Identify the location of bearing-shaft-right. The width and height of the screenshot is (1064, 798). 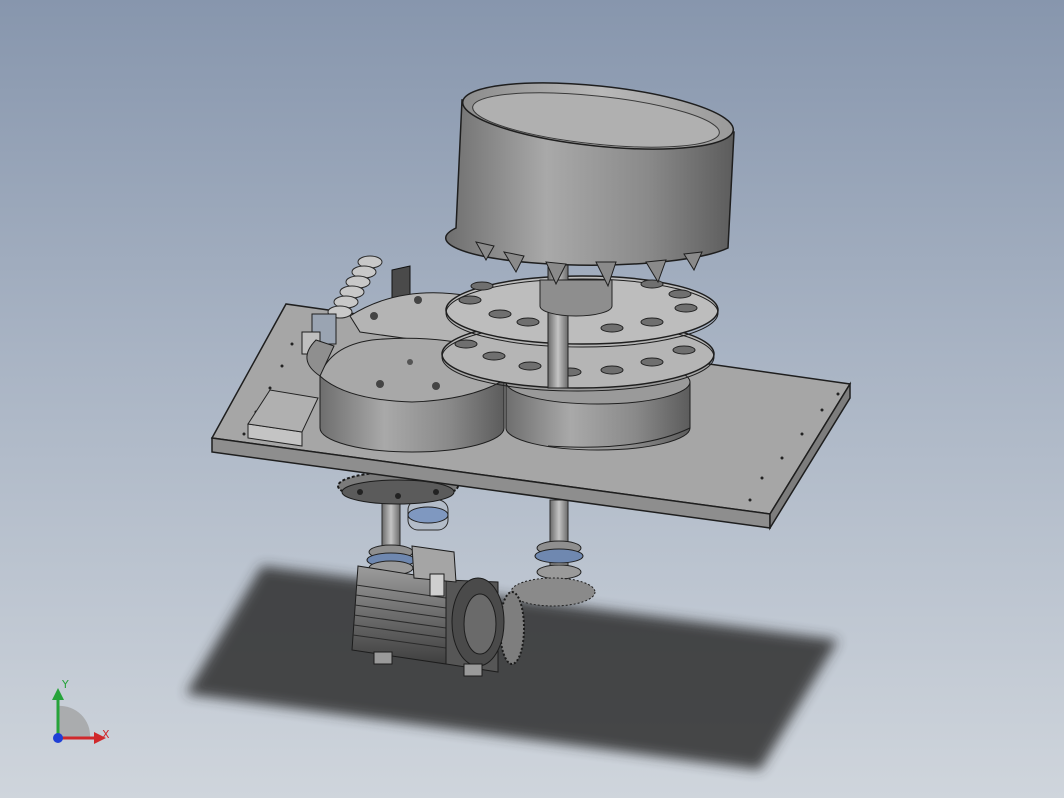
(553, 553).